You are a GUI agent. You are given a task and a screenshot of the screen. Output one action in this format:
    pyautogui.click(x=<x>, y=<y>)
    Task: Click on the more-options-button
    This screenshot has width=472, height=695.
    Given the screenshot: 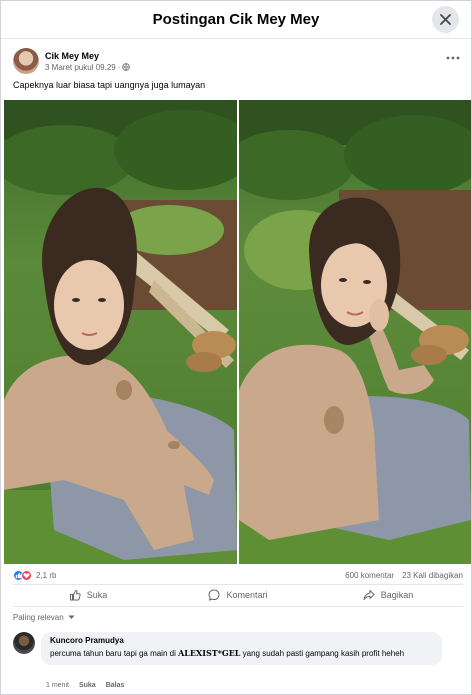 What is the action you would take?
    pyautogui.click(x=453, y=58)
    